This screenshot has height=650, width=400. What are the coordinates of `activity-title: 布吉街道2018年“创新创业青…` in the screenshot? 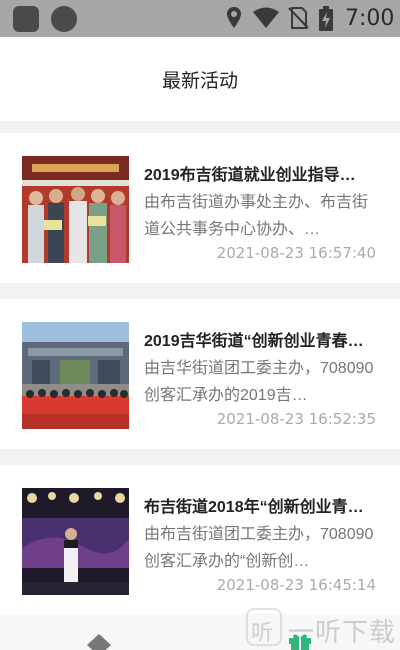 It's located at (254, 507).